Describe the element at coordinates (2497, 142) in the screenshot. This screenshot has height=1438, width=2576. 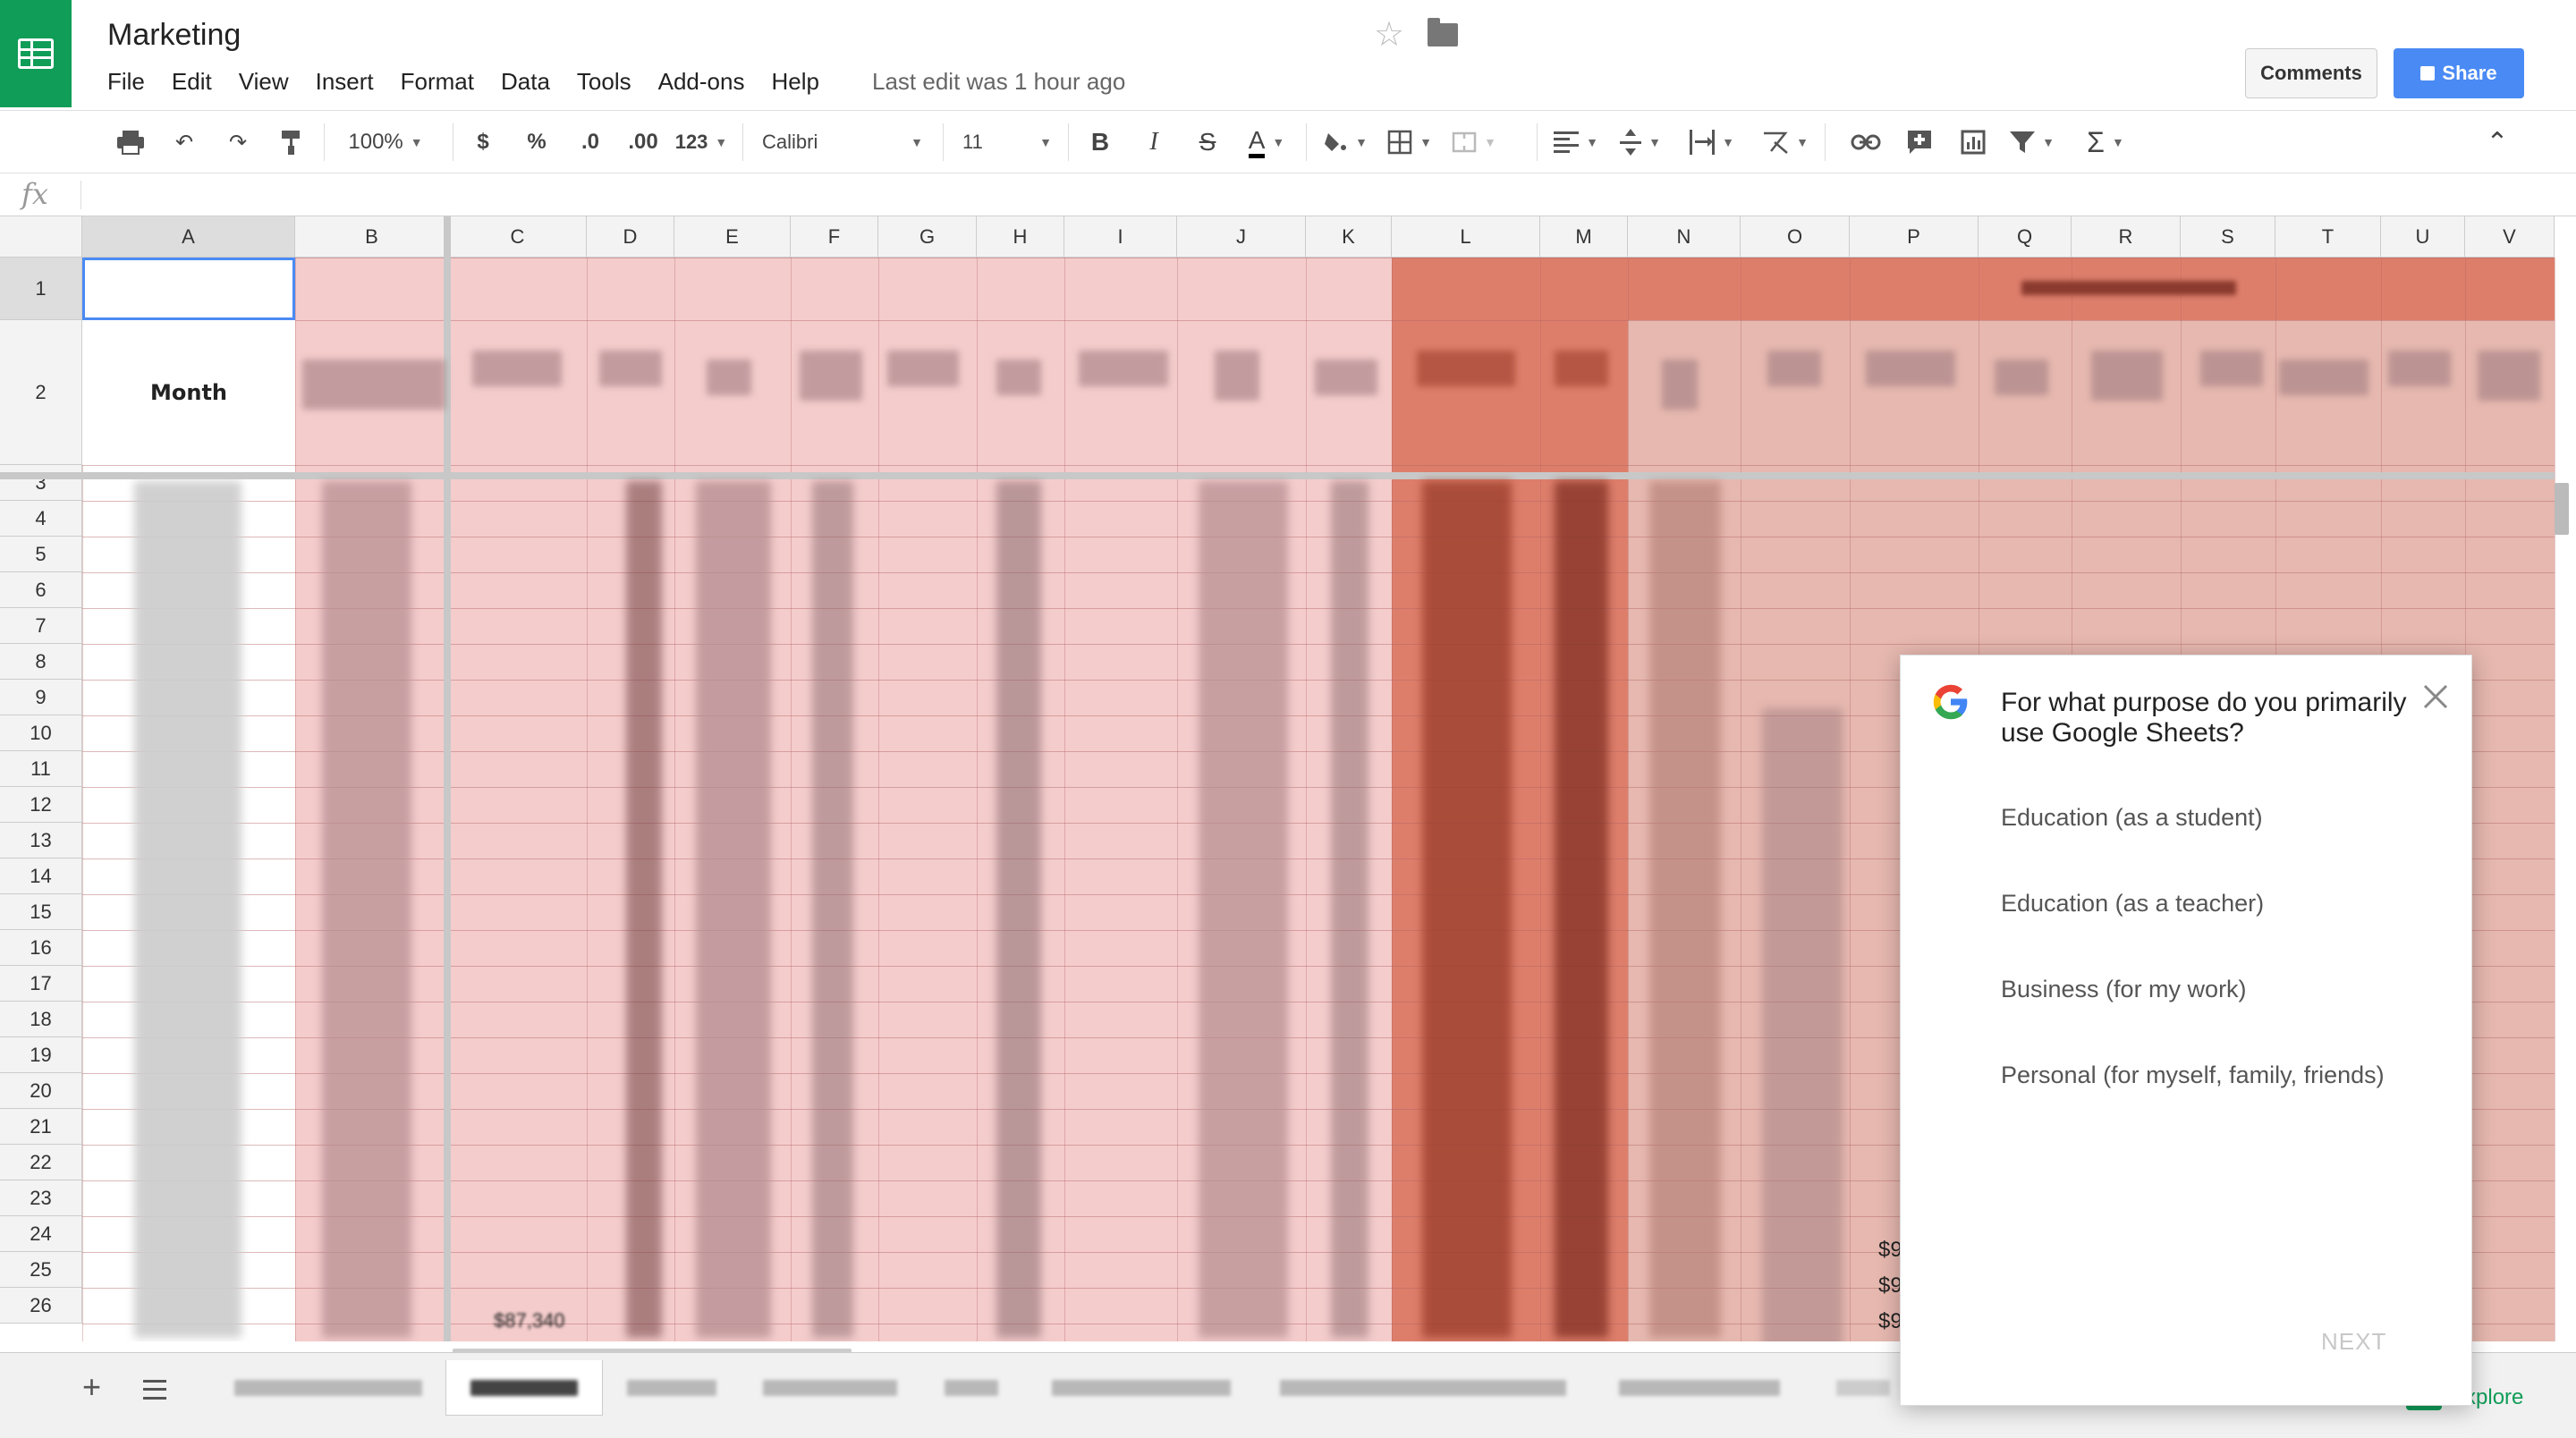
I see `collapse-toolbar-icon: ⌃` at that location.